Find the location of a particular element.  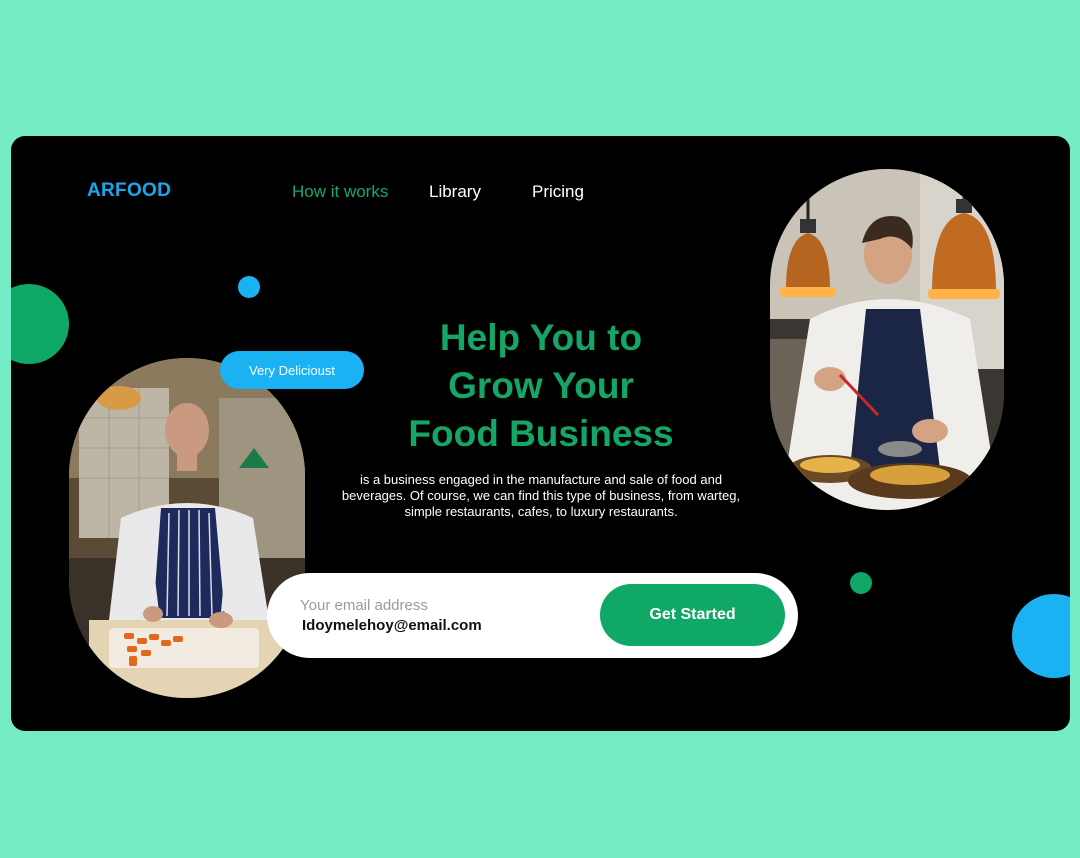

hero-line-2: Grow Your is located at coordinates (541, 385).